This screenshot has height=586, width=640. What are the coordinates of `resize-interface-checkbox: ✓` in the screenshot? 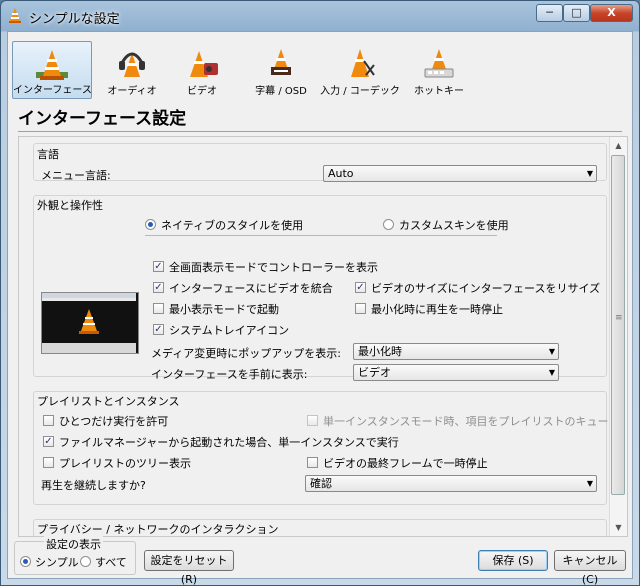 It's located at (360, 287).